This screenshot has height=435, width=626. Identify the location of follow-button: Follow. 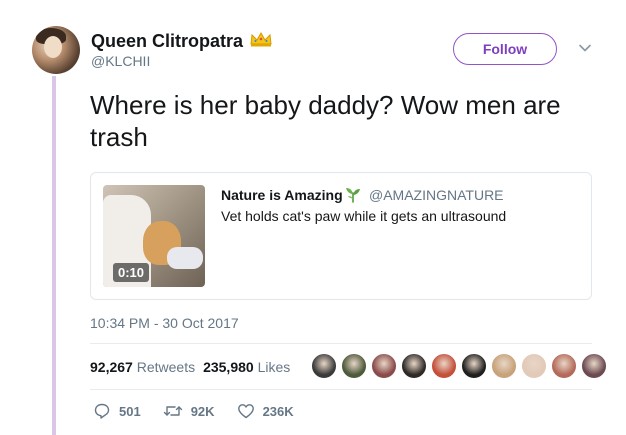
(505, 49).